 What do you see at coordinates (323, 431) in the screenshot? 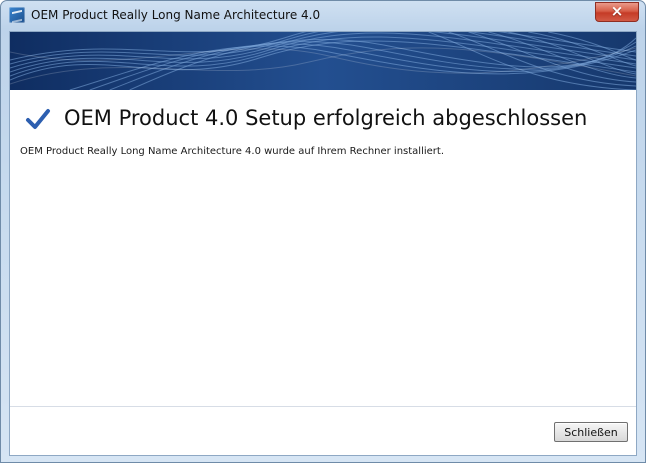
I see `footer-bar: Schließen` at bounding box center [323, 431].